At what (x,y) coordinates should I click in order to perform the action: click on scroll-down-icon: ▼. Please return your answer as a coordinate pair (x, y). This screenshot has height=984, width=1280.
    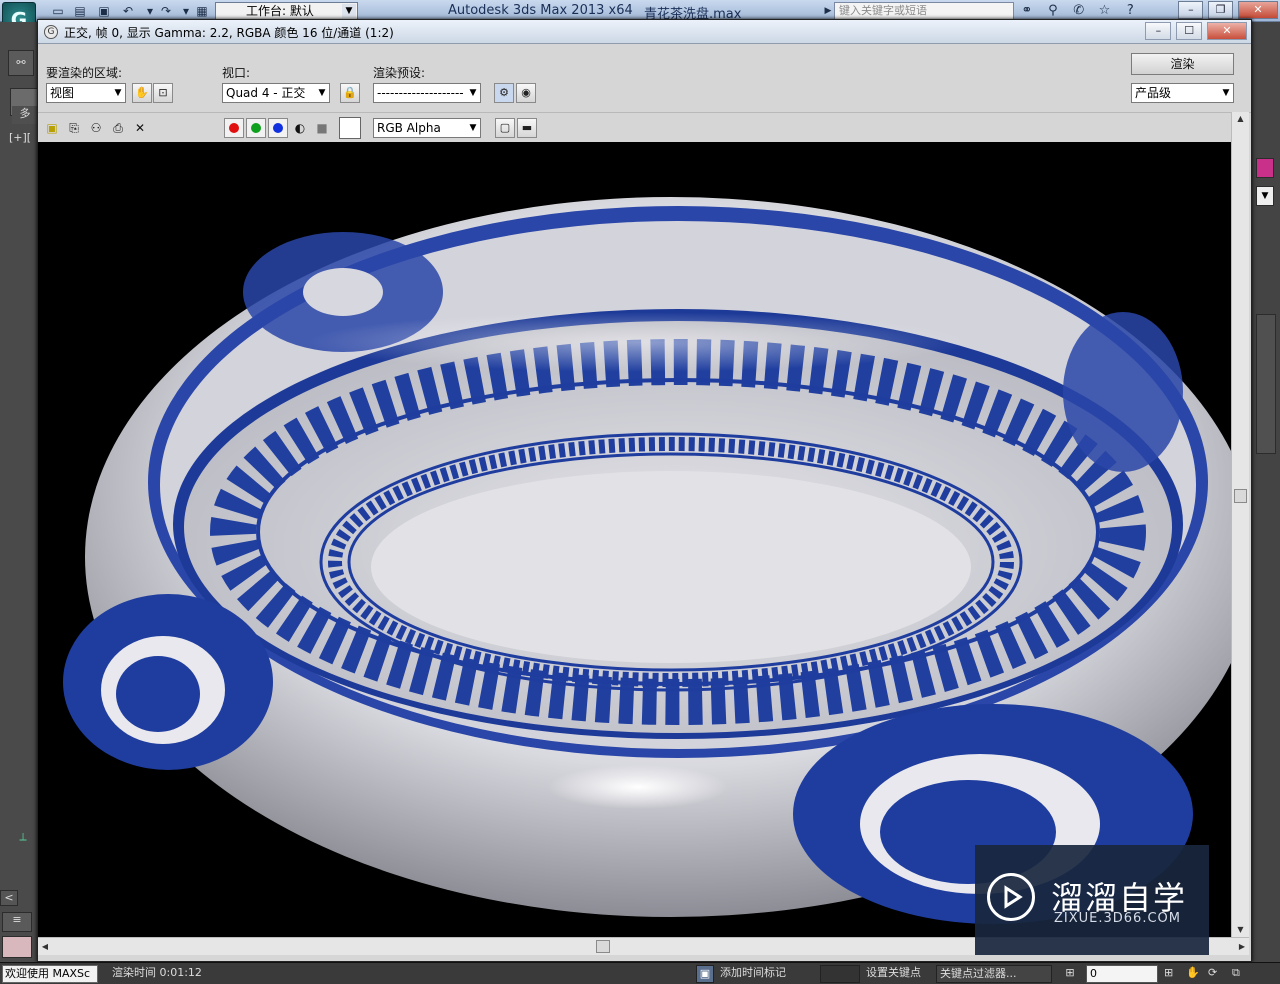
    Looking at the image, I should click on (1240, 930).